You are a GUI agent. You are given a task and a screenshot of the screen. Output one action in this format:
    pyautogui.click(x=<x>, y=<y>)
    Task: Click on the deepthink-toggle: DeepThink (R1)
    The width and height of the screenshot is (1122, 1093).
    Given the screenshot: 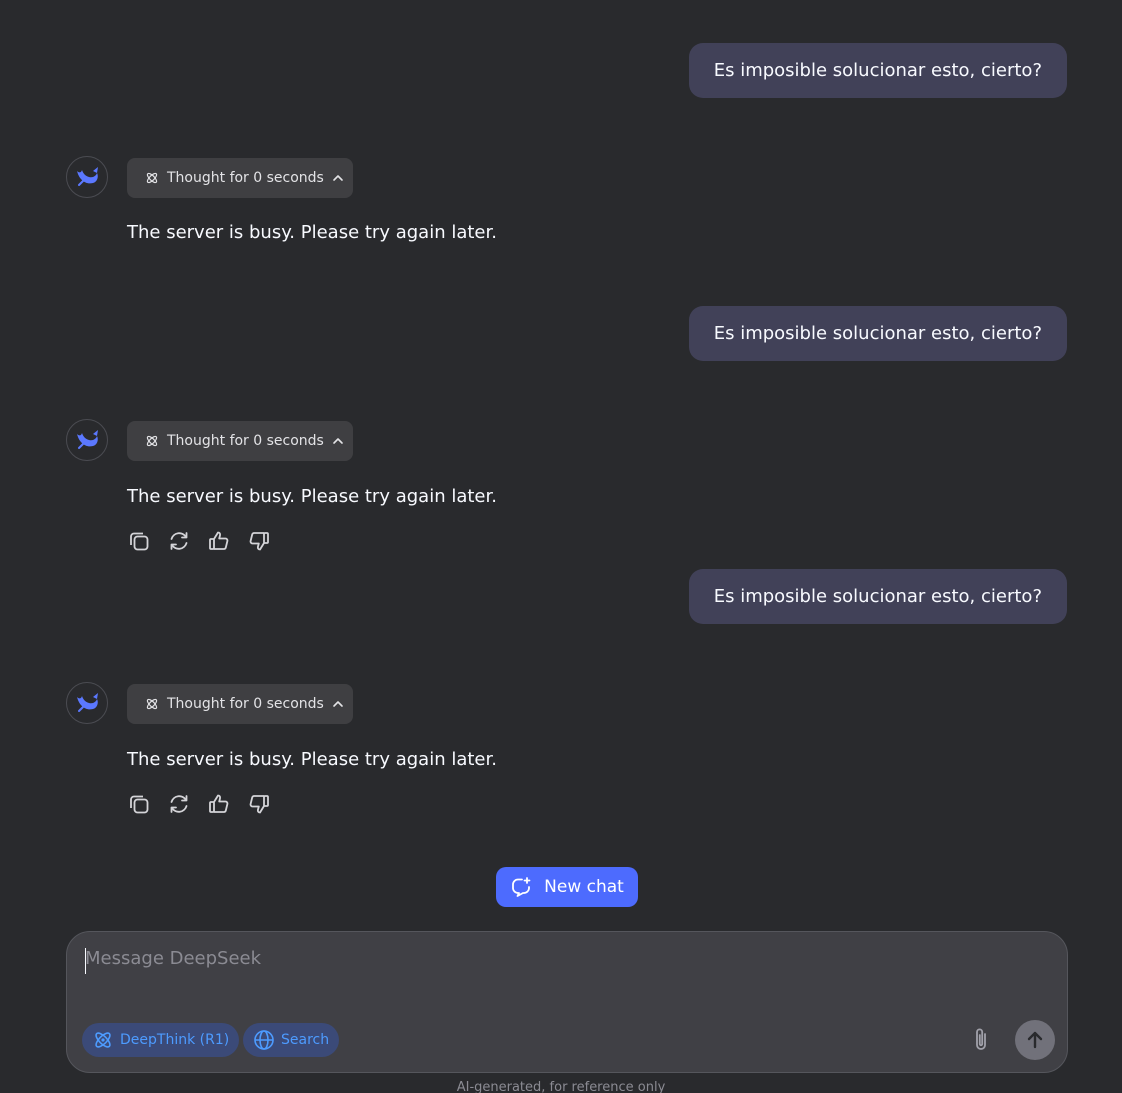 What is the action you would take?
    pyautogui.click(x=161, y=1040)
    